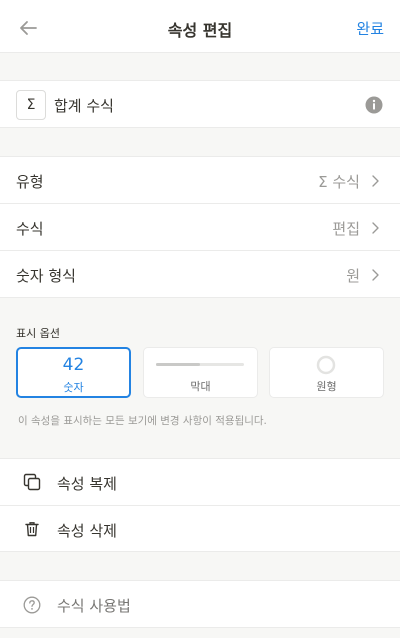  I want to click on delete-property-button: 속성 삭제, so click(200, 529).